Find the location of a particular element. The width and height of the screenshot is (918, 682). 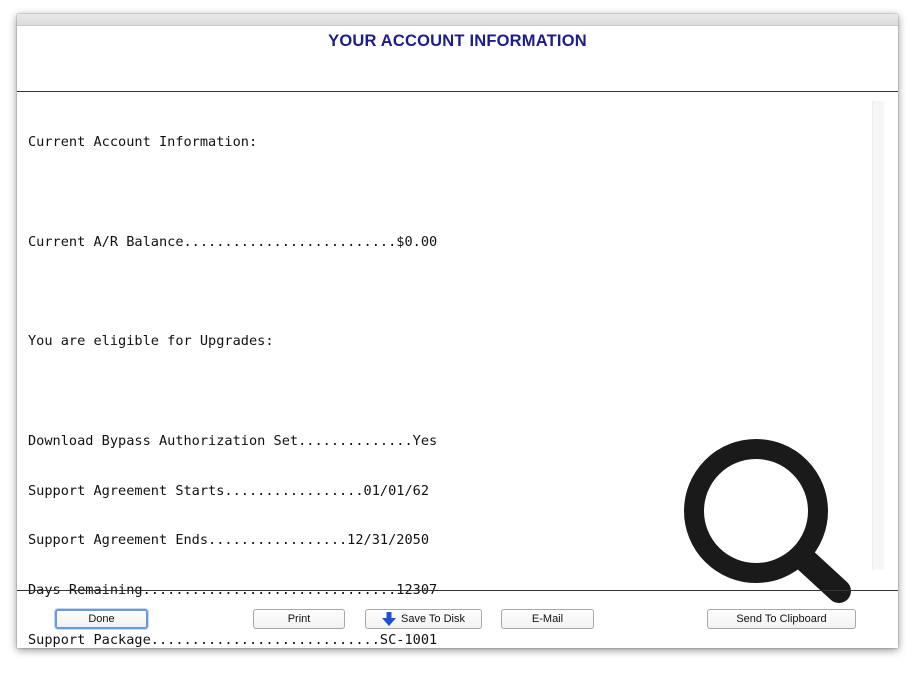

page-title: YOUR ACCOUNT INFORMATION is located at coordinates (457, 41).